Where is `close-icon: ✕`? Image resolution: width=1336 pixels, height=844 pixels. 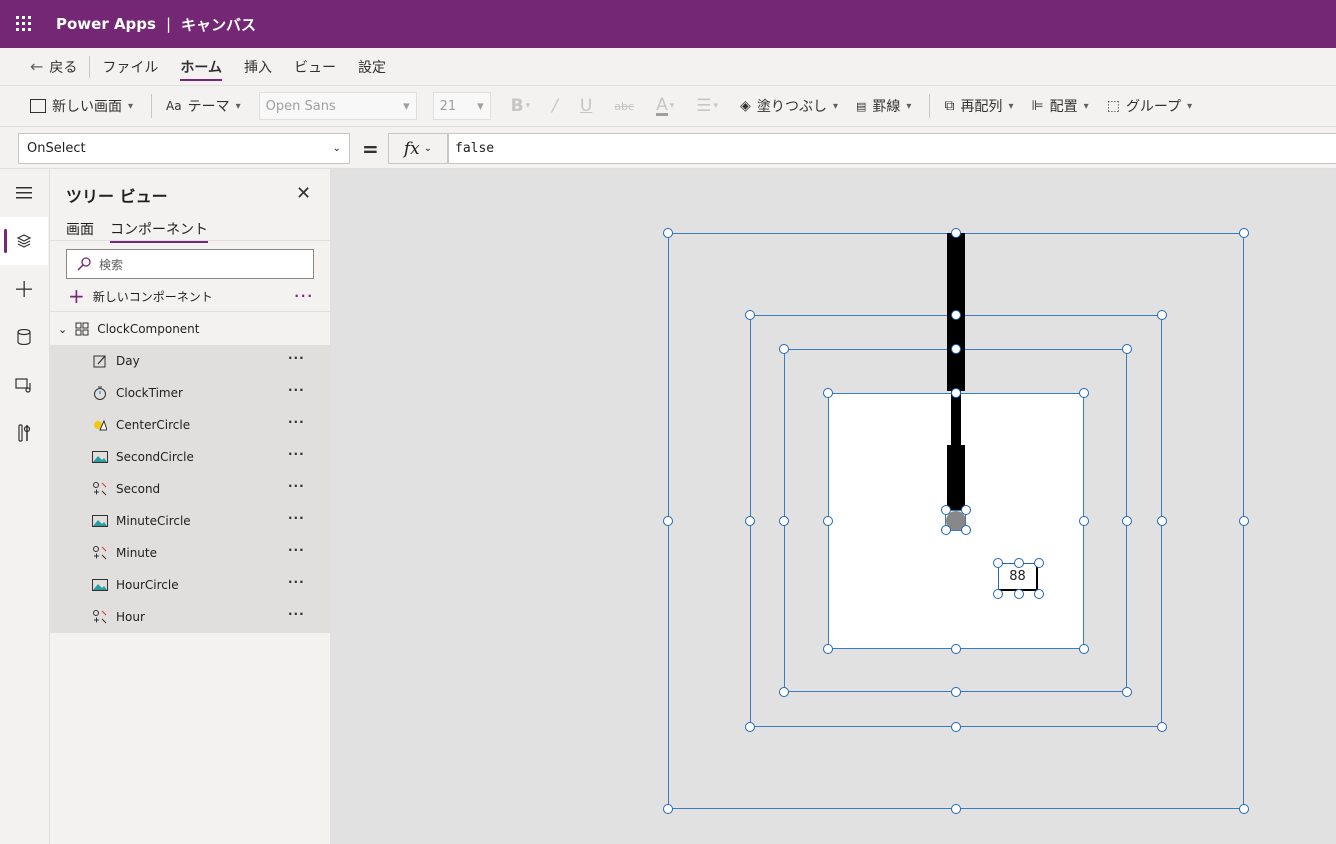
close-icon: ✕ is located at coordinates (303, 193).